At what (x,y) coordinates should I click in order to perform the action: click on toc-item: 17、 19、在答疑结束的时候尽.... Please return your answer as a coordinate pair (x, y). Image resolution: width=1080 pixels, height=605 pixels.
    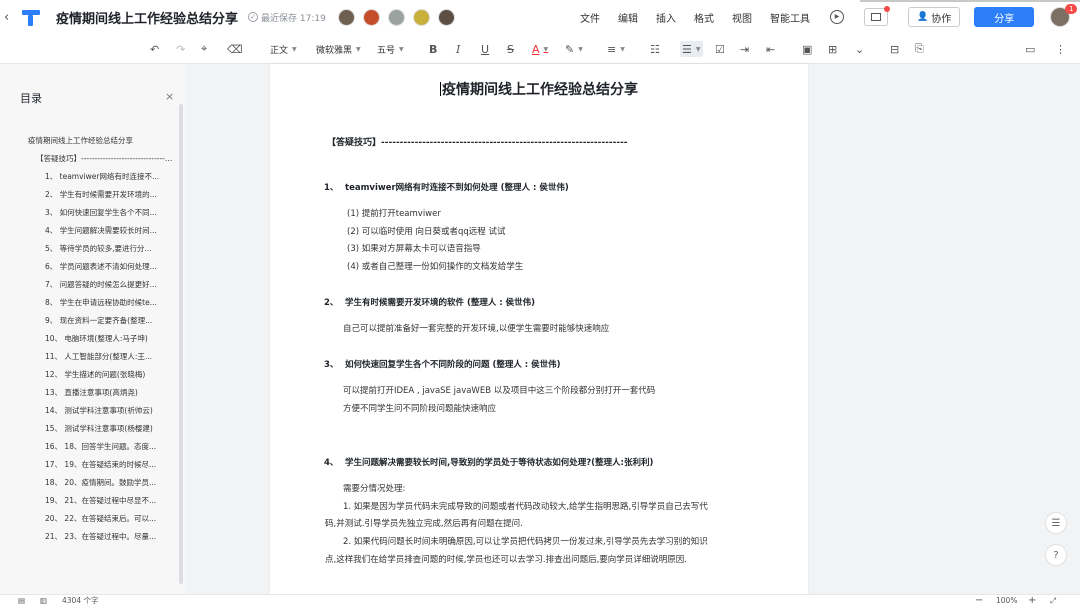
    Looking at the image, I should click on (87, 465).